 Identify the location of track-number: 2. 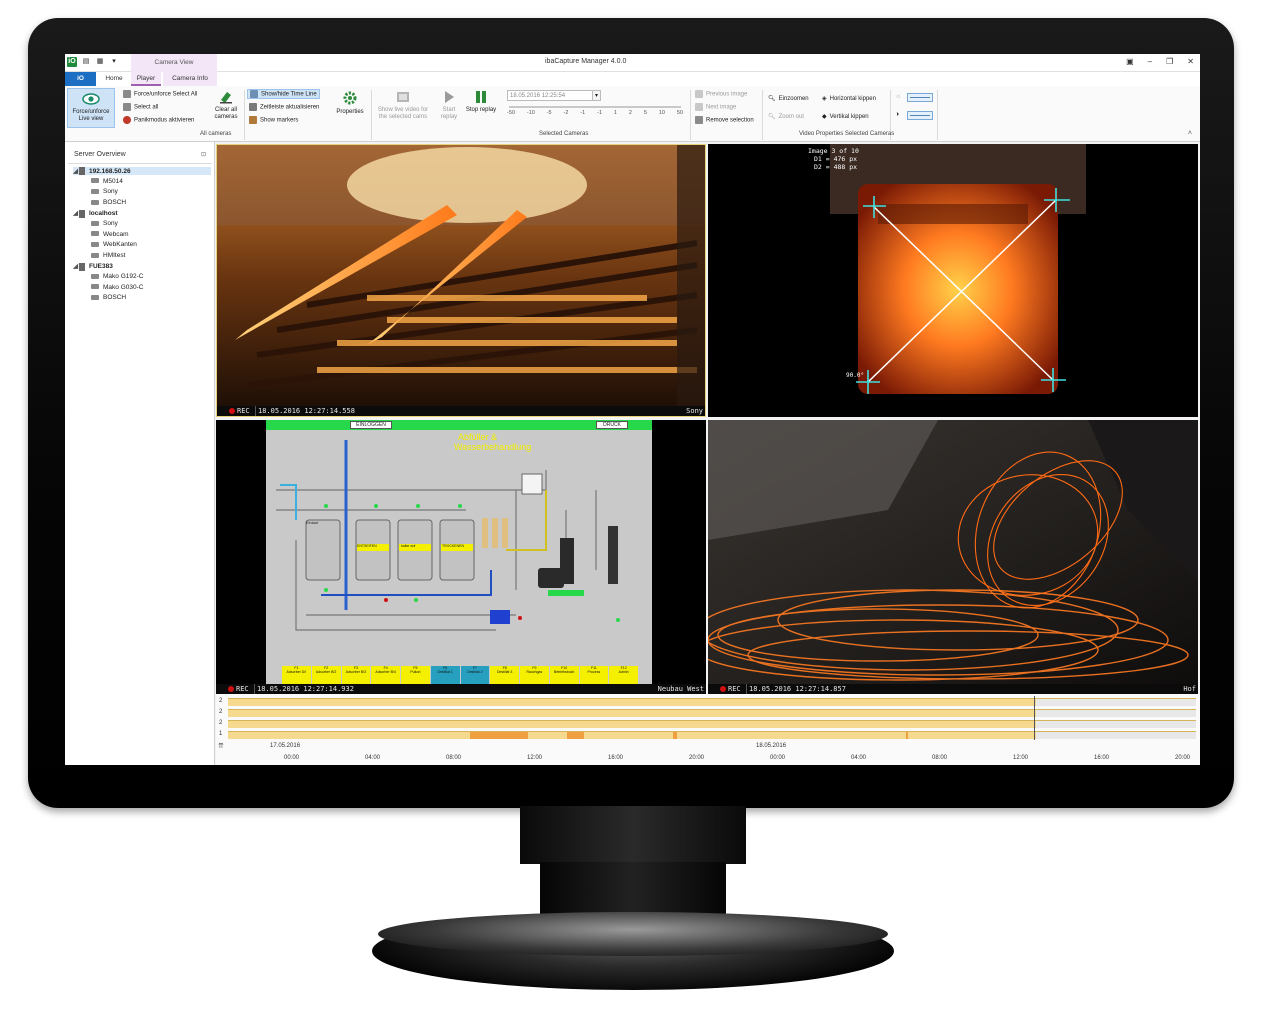
(221, 701).